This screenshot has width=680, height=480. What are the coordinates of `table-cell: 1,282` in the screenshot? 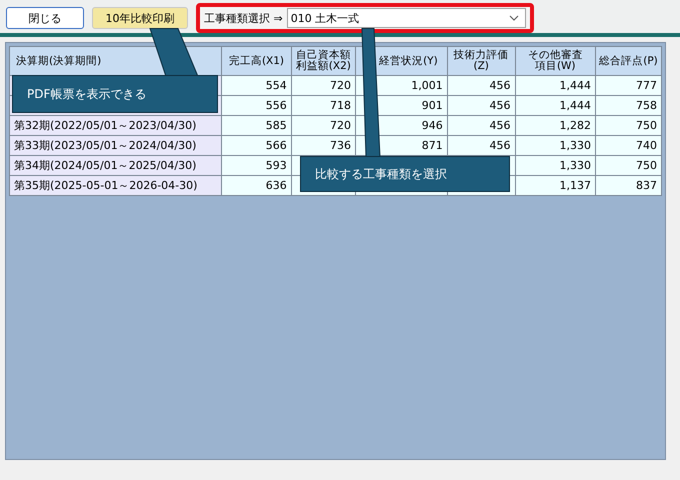 It's located at (555, 126).